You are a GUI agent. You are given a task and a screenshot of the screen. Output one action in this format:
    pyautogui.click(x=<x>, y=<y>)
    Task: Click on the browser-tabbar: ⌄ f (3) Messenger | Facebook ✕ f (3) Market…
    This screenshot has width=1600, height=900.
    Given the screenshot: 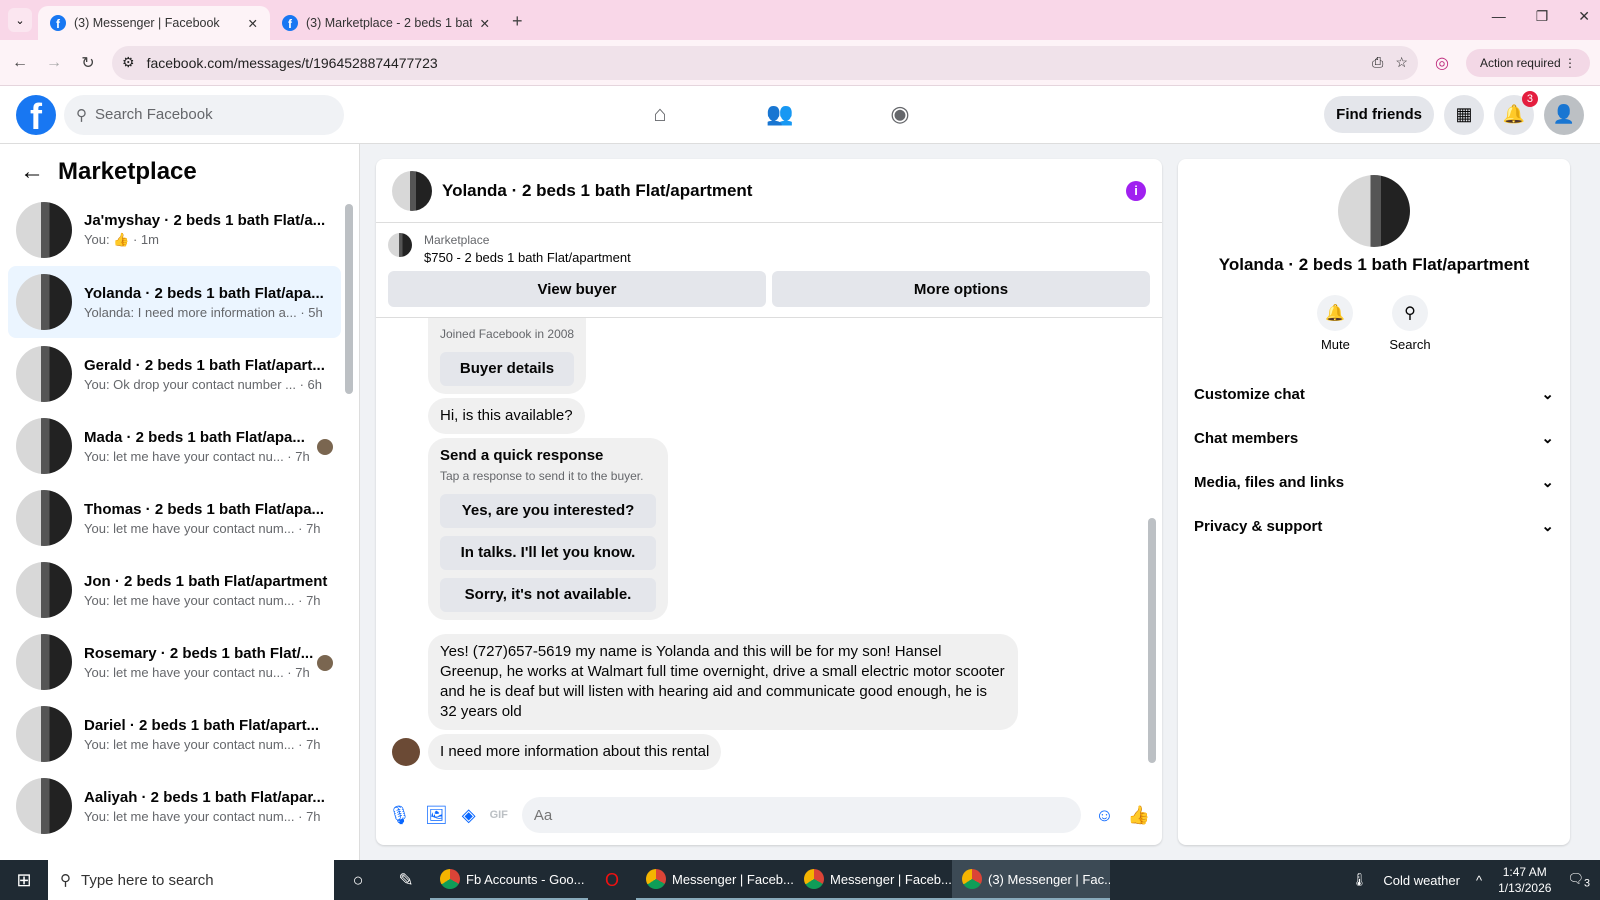 What is the action you would take?
    pyautogui.click(x=800, y=20)
    